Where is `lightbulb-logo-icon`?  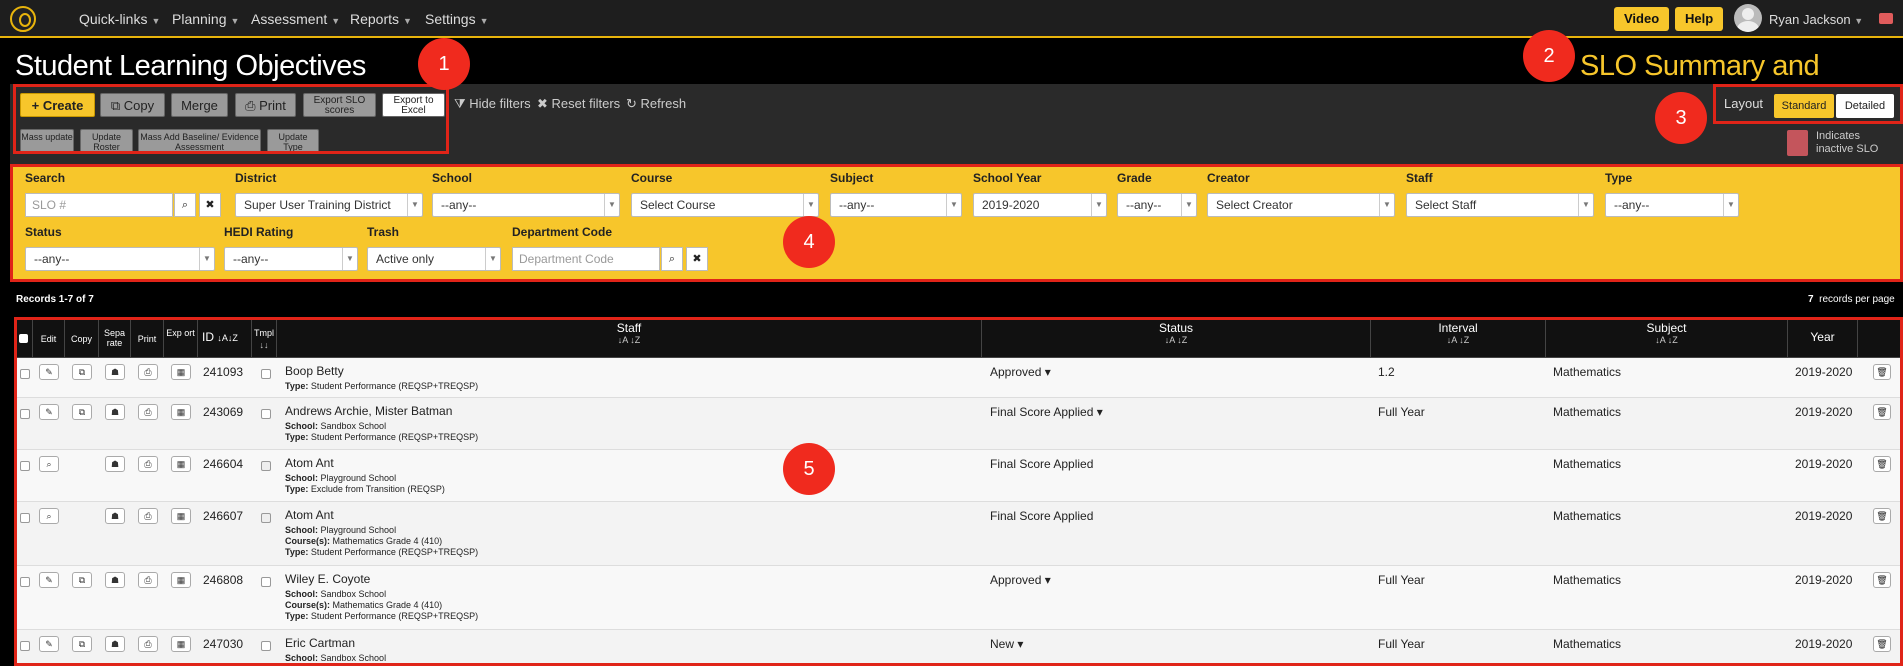 lightbulb-logo-icon is located at coordinates (23, 19).